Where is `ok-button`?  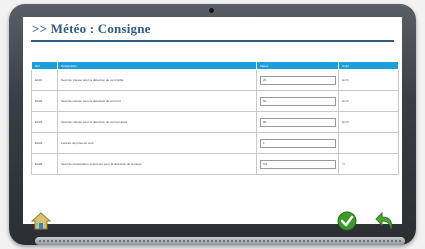 ok-button is located at coordinates (347, 221).